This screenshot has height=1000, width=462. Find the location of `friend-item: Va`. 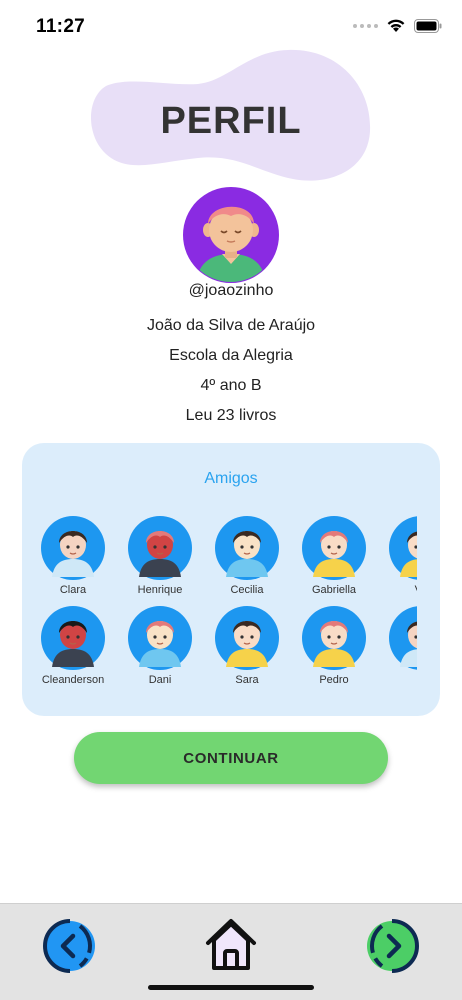

friend-item: Va is located at coordinates (399, 555).